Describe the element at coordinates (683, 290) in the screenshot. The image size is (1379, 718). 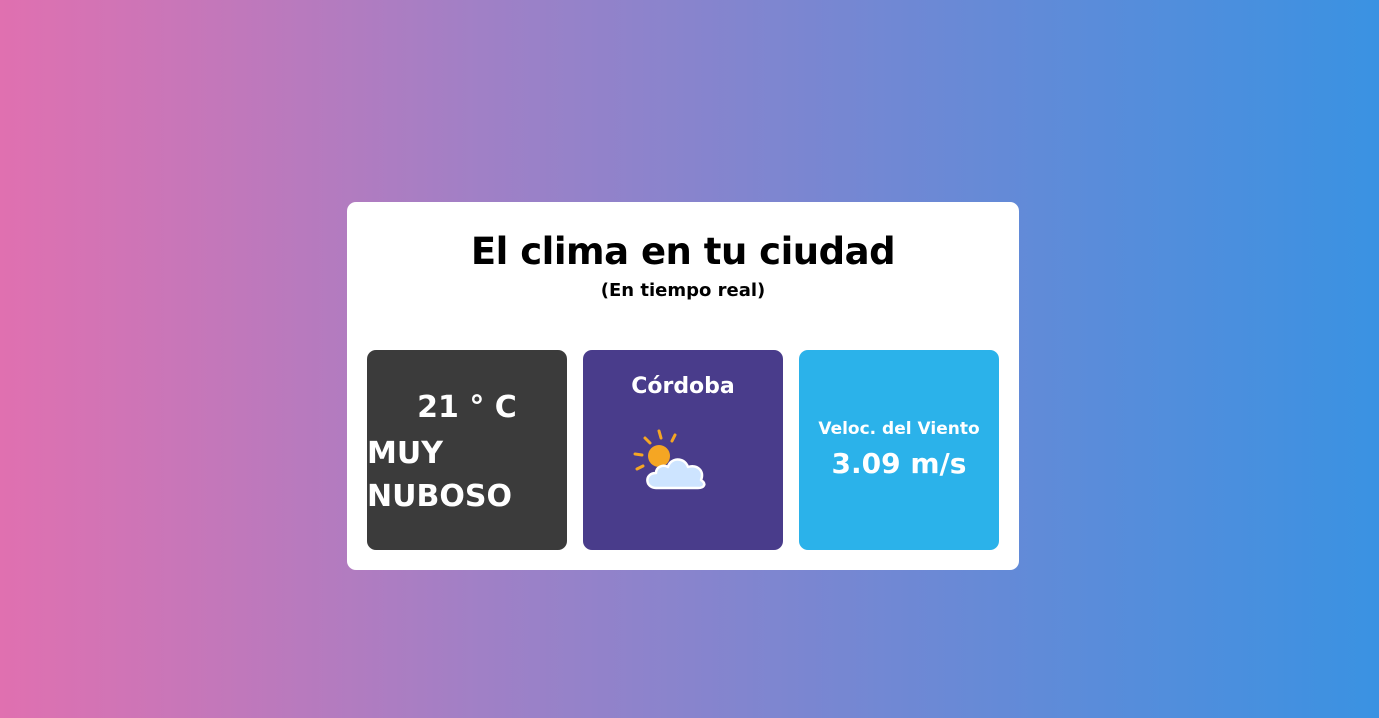
I see `page-subtitle: (En tiempo real)` at that location.